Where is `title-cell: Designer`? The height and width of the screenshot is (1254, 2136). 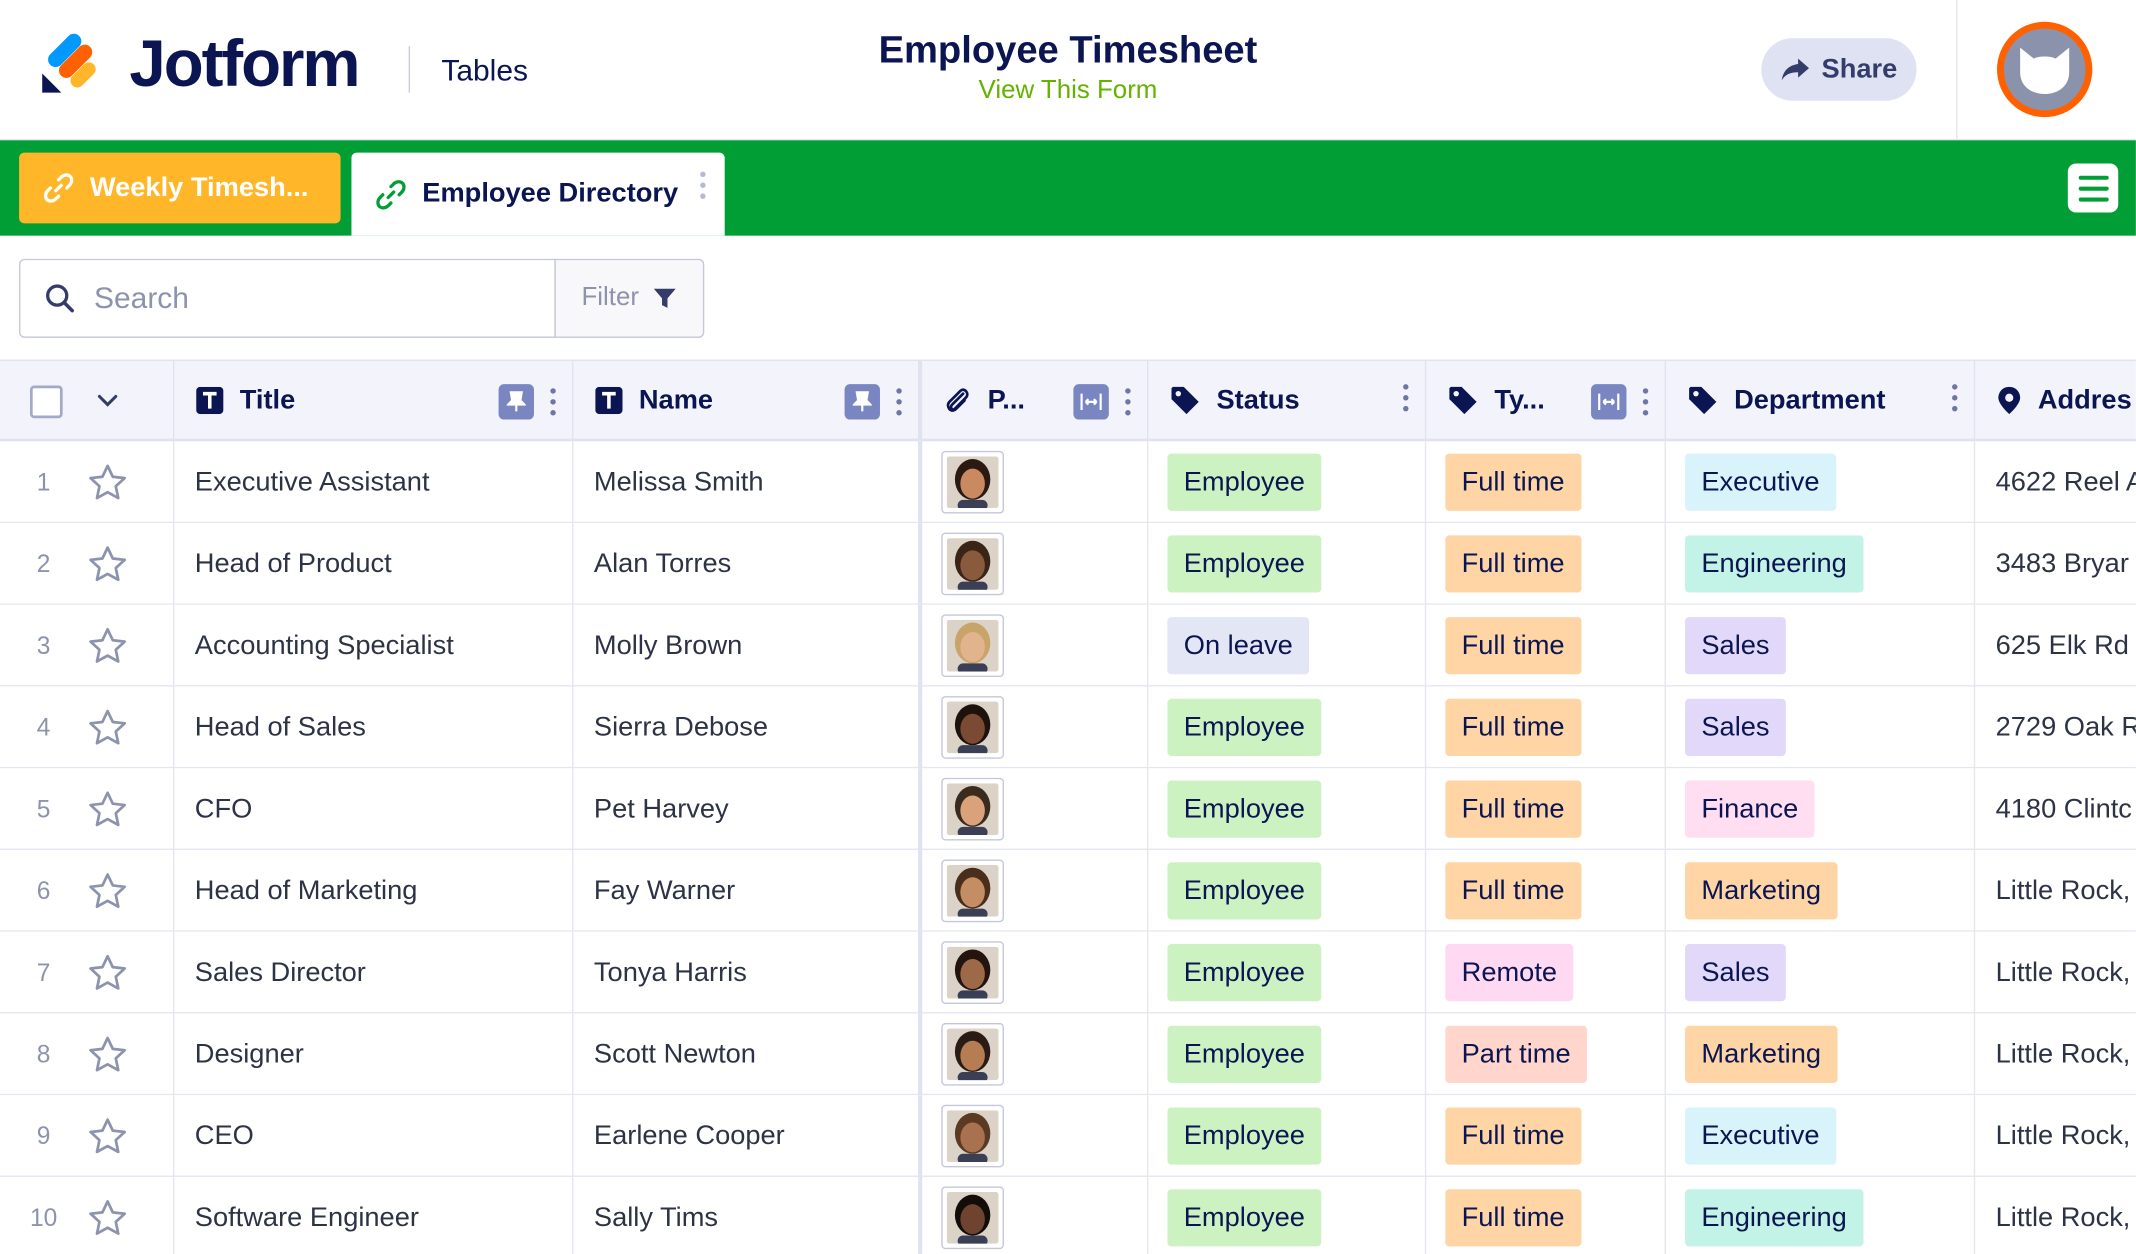 title-cell: Designer is located at coordinates (374, 1054).